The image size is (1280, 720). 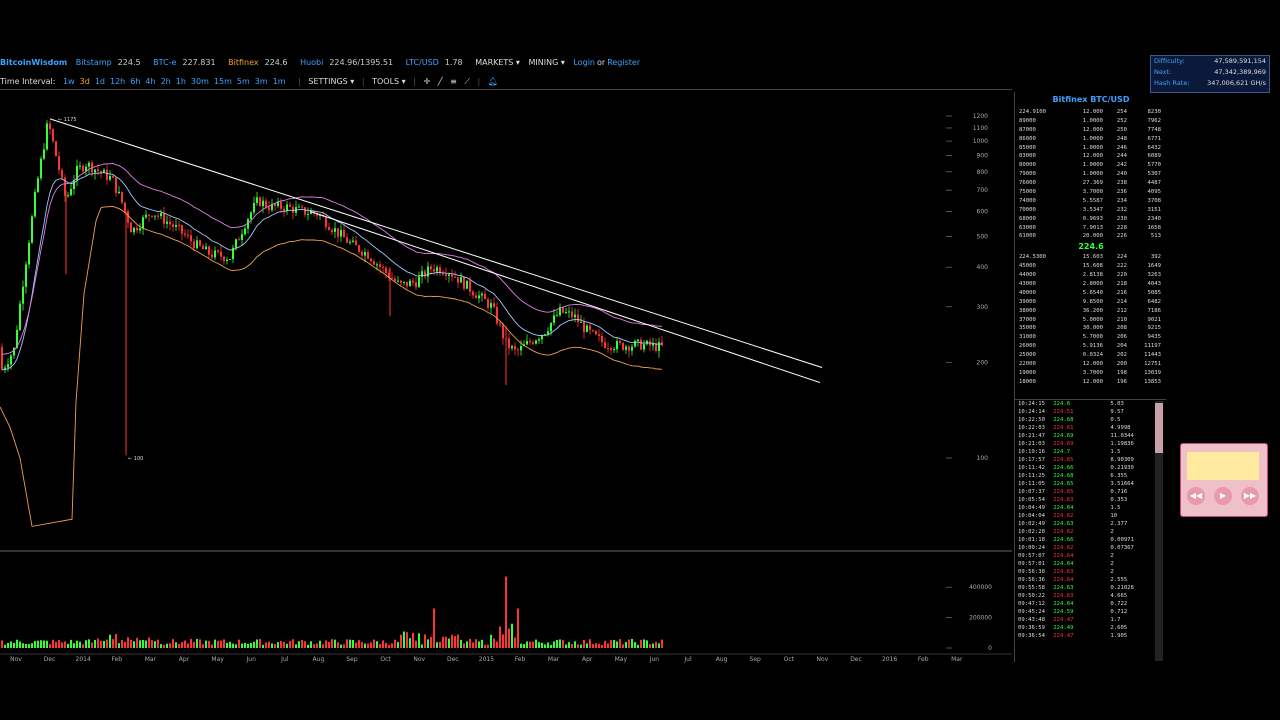 I want to click on interval-button-15m: 15m, so click(x=223, y=82).